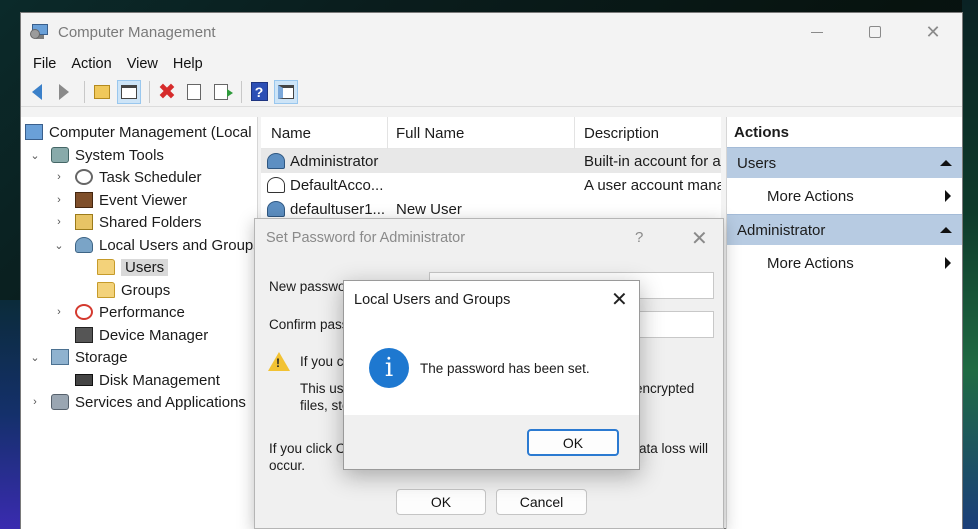  What do you see at coordinates (133, 290) in the screenshot?
I see `tree-item-groups: Groups` at bounding box center [133, 290].